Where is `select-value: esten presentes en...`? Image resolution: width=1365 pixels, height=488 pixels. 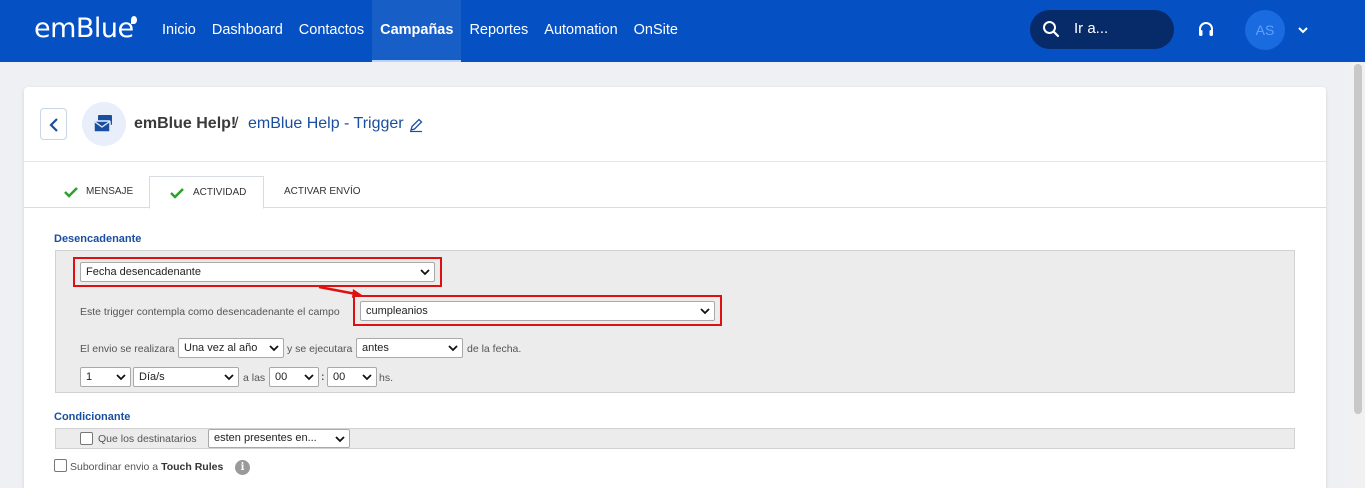 select-value: esten presentes en... is located at coordinates (265, 438).